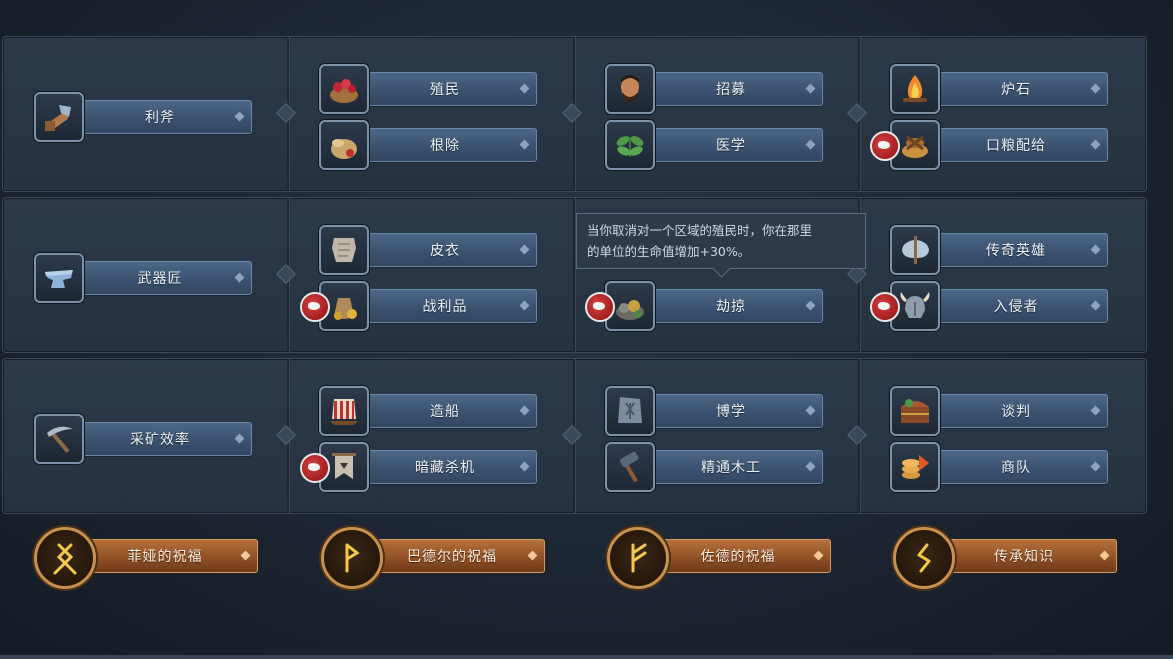 This screenshot has width=1173, height=659. Describe the element at coordinates (1016, 90) in the screenshot. I see `skill-label: 炉石` at that location.